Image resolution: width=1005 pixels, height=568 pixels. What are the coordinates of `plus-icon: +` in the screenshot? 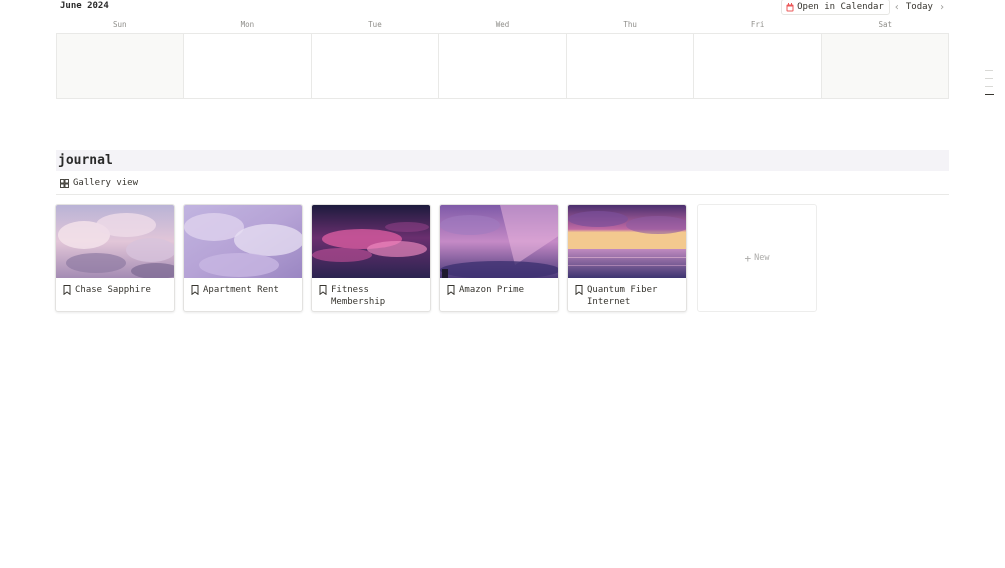 It's located at (748, 258).